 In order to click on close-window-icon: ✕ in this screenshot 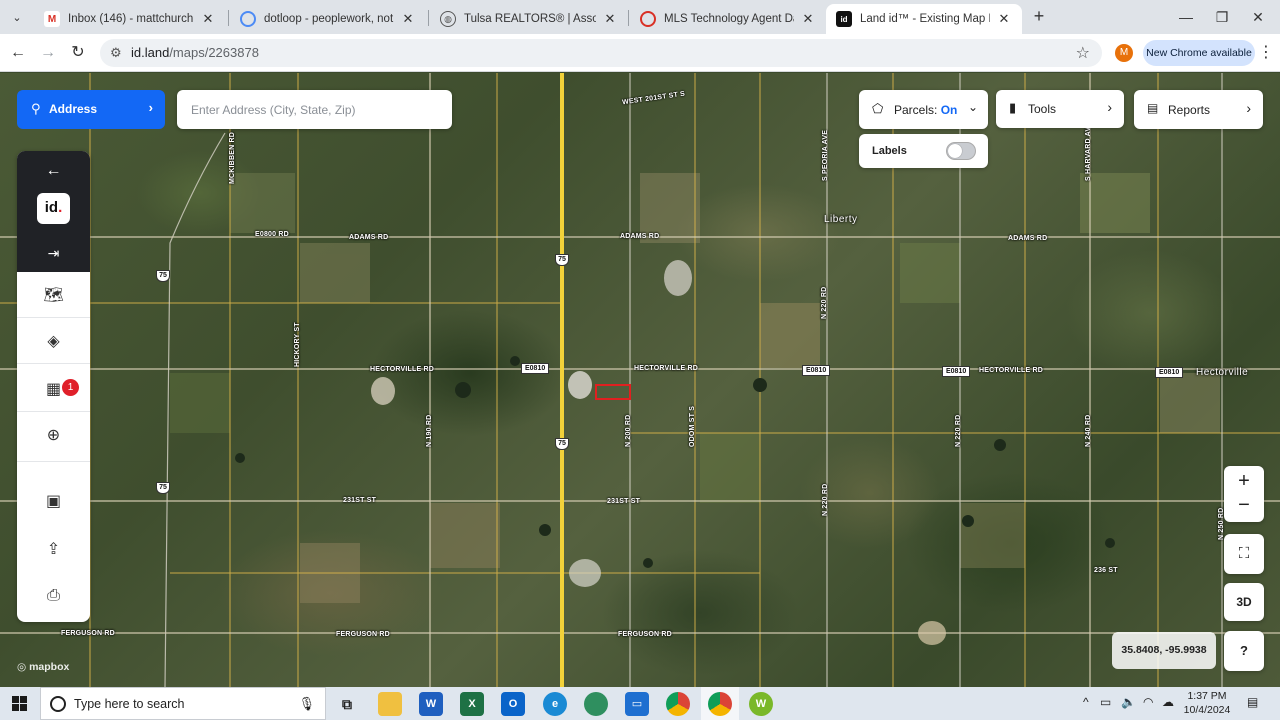, I will do `click(1258, 17)`.